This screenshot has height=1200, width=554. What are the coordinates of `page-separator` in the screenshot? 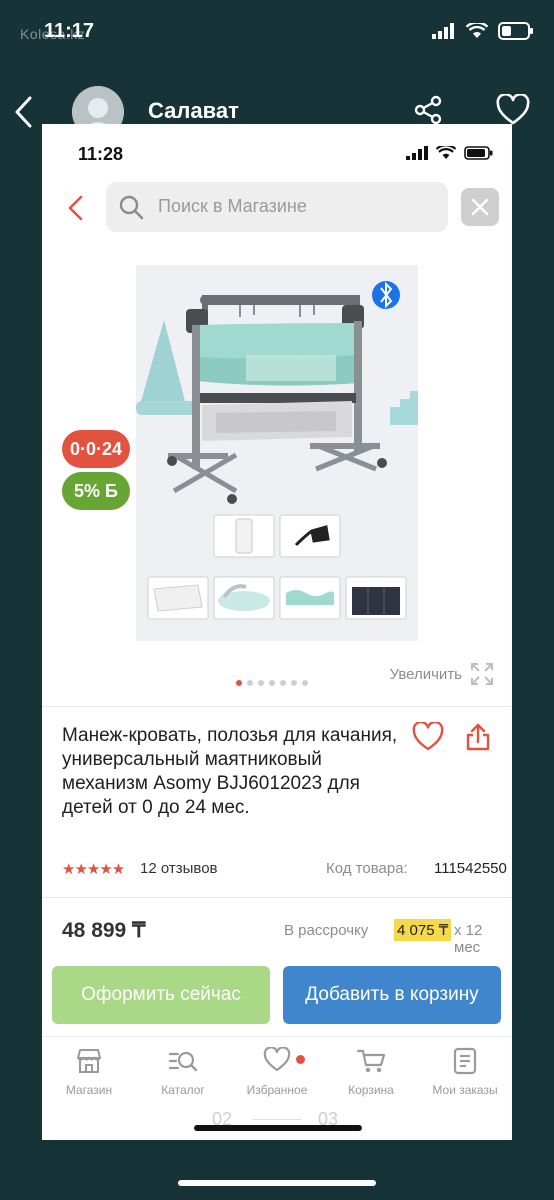 It's located at (277, 1119).